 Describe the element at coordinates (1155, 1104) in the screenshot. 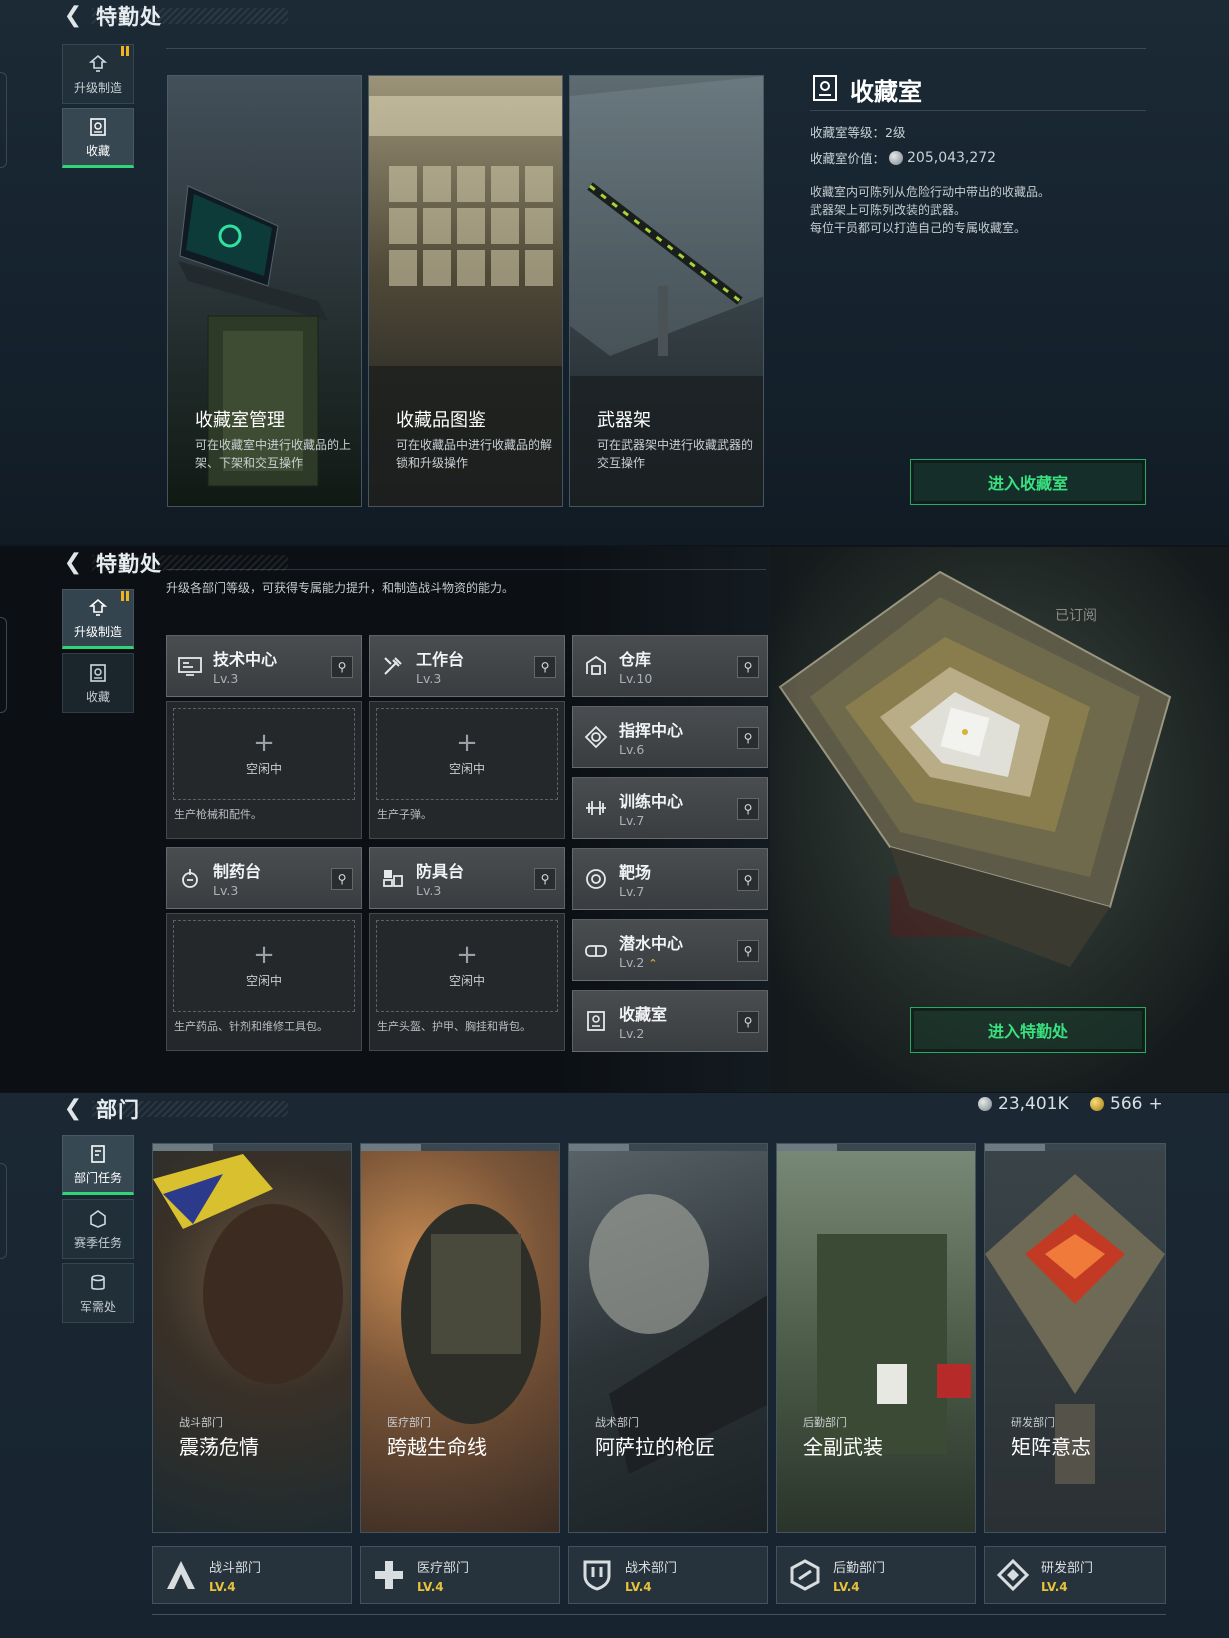

I see `add-currency-icon: +` at that location.